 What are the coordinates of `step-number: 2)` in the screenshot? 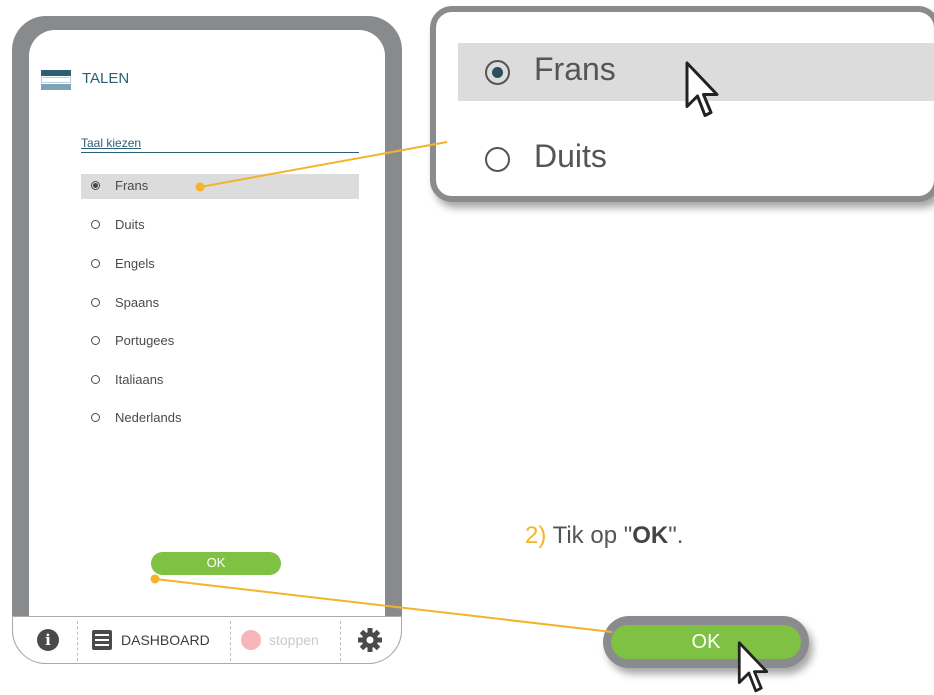 It's located at (536, 535).